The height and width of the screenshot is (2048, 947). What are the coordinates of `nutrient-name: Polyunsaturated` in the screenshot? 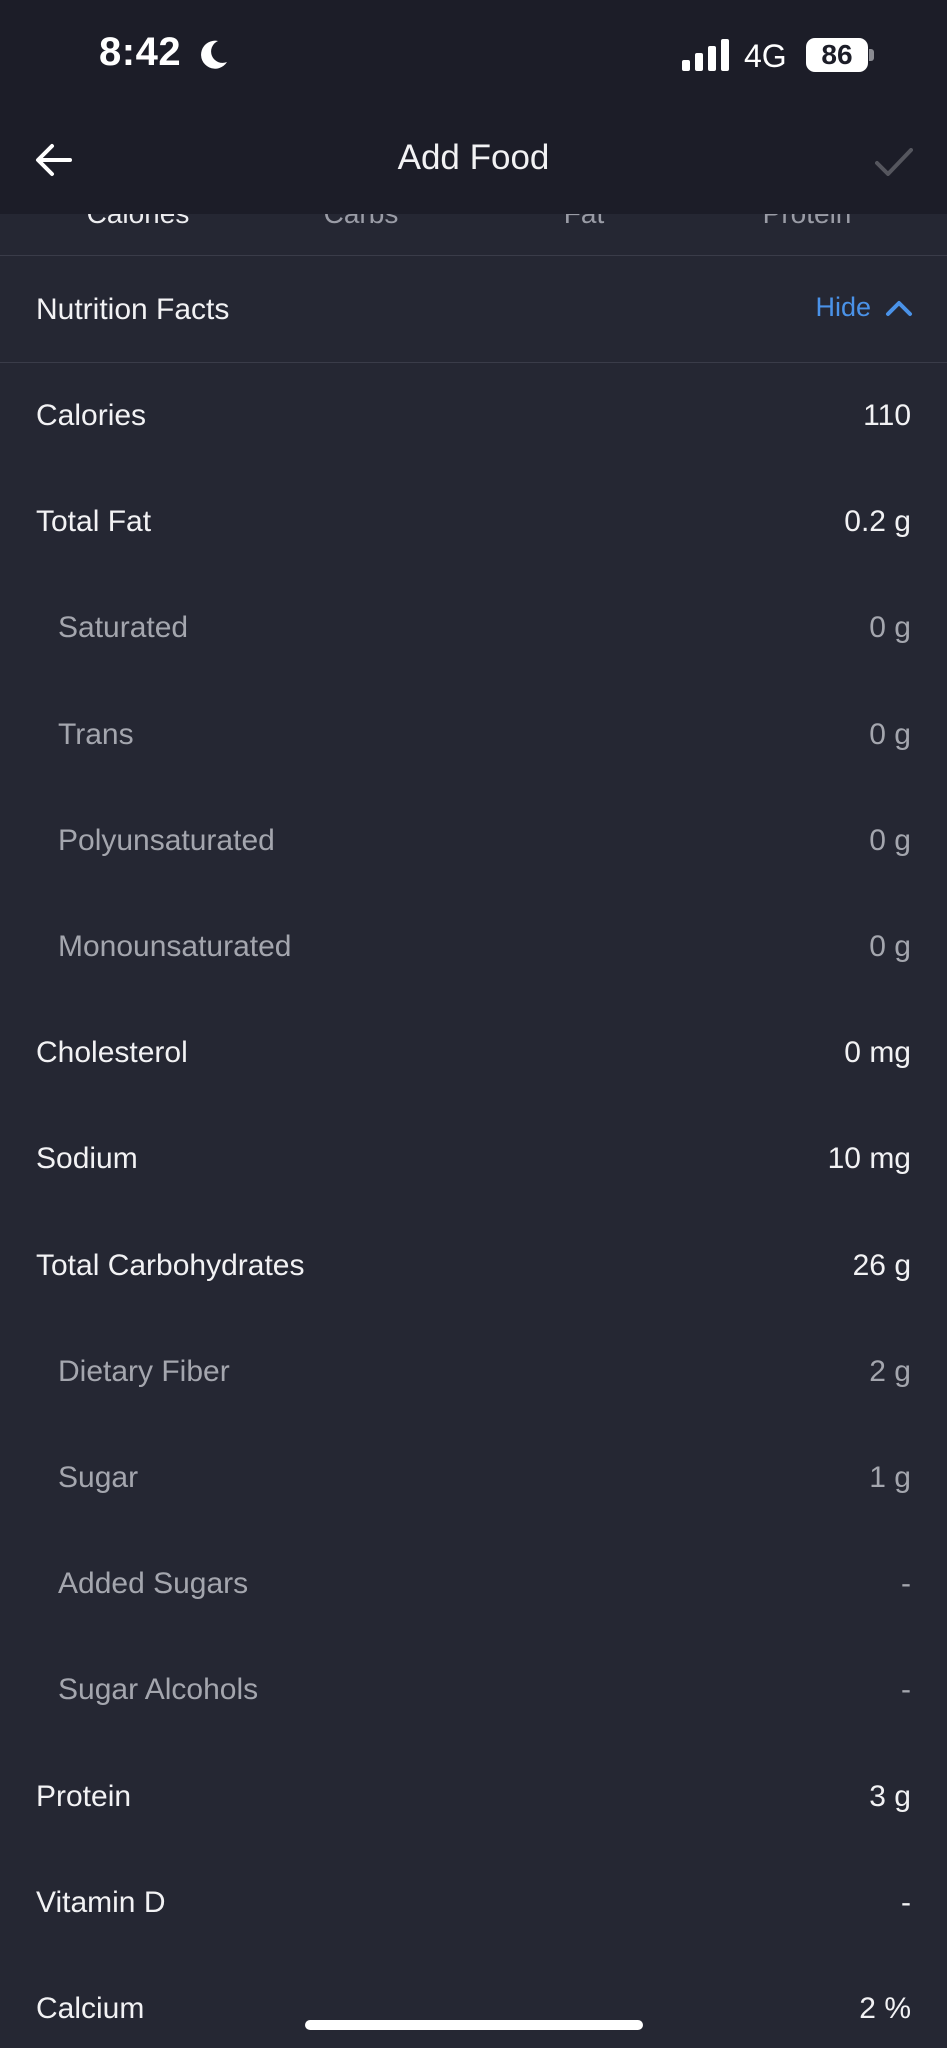 It's located at (166, 840).